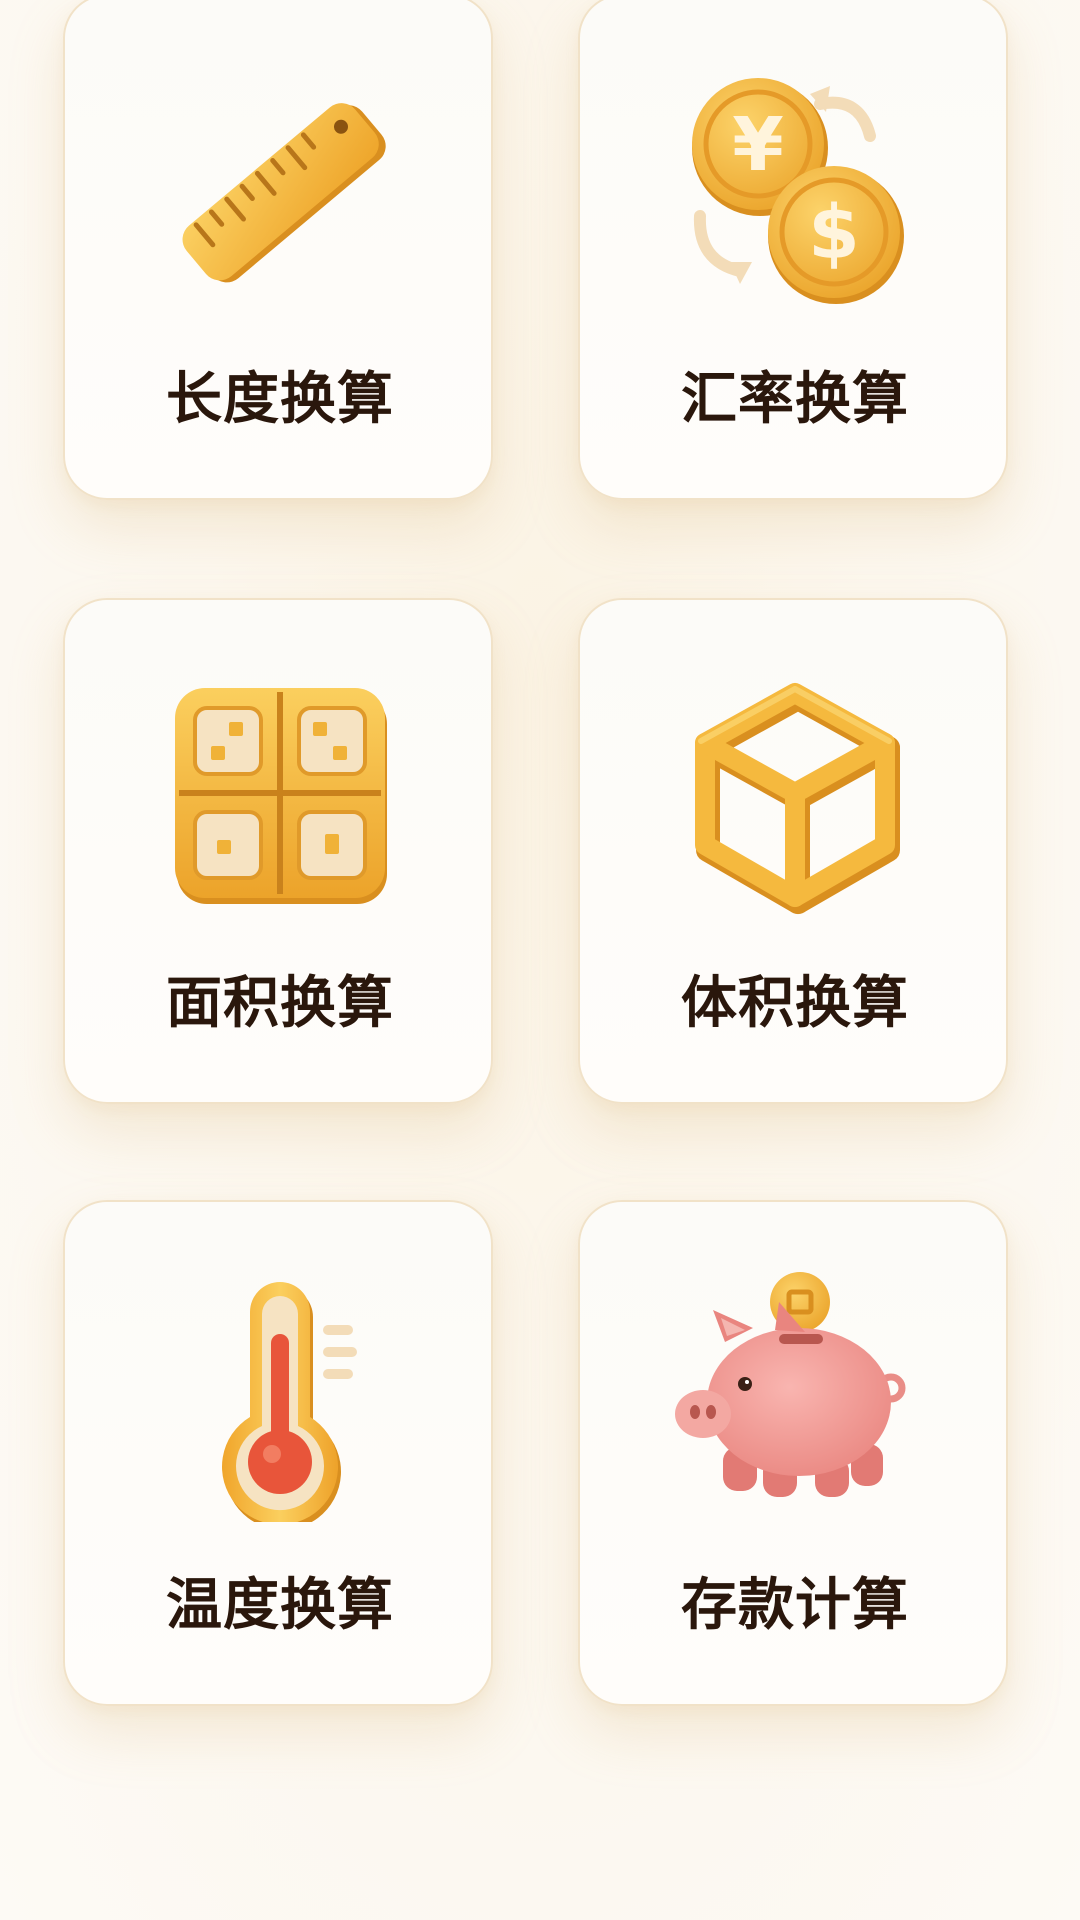  I want to click on volume-converter-label: 体积换算, so click(795, 1003).